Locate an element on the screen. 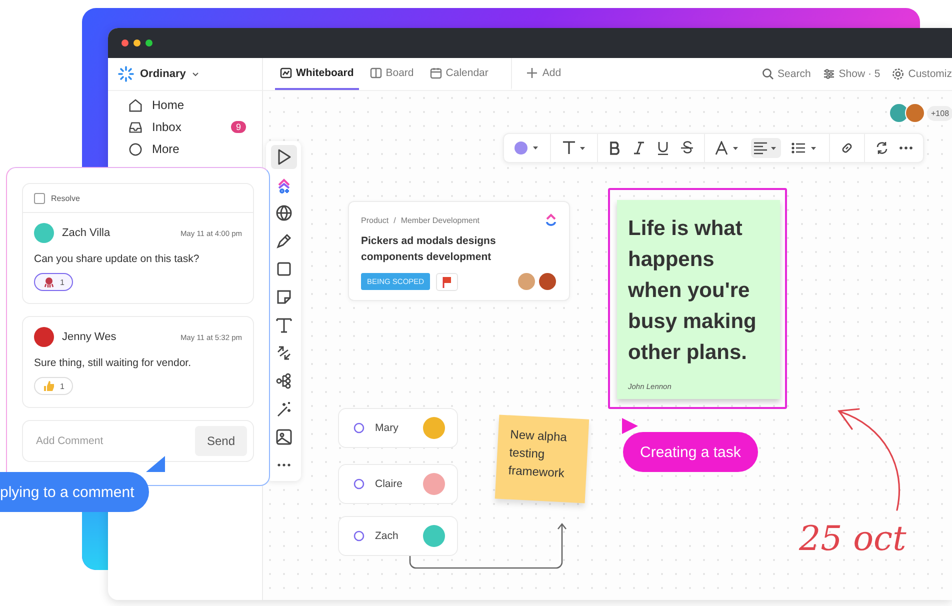 The width and height of the screenshot is (952, 606). sidebar-item: Inbox 9 is located at coordinates (185, 127).